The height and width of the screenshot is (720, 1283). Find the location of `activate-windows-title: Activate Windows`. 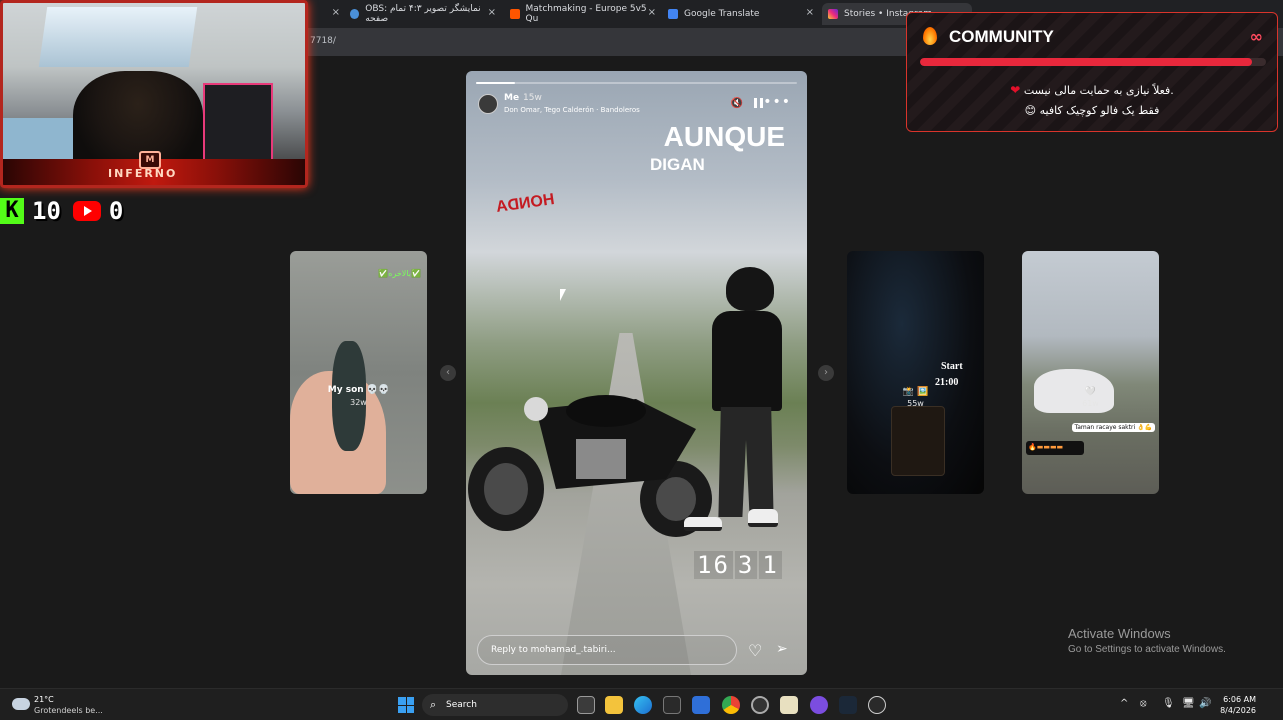

activate-windows-title: Activate Windows is located at coordinates (1119, 633).